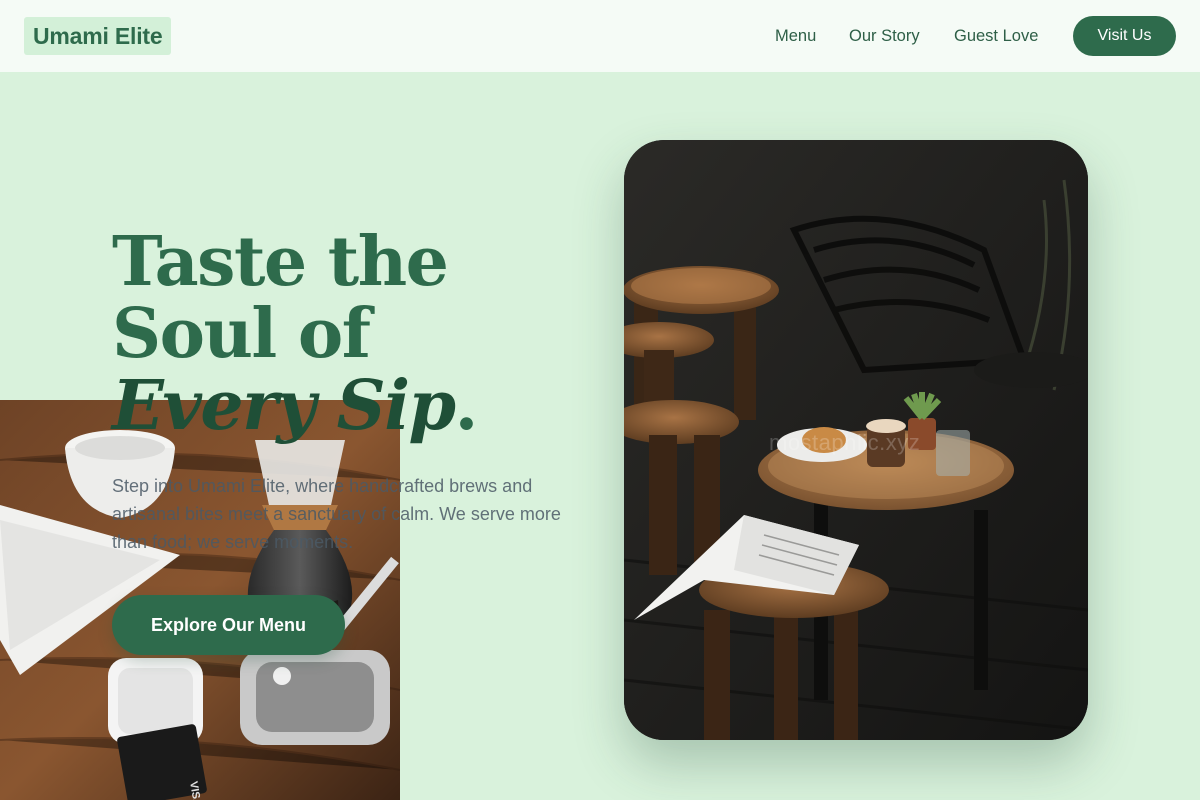 The height and width of the screenshot is (800, 1200). What do you see at coordinates (98, 36) in the screenshot?
I see `brand-logo: Umami Elite` at bounding box center [98, 36].